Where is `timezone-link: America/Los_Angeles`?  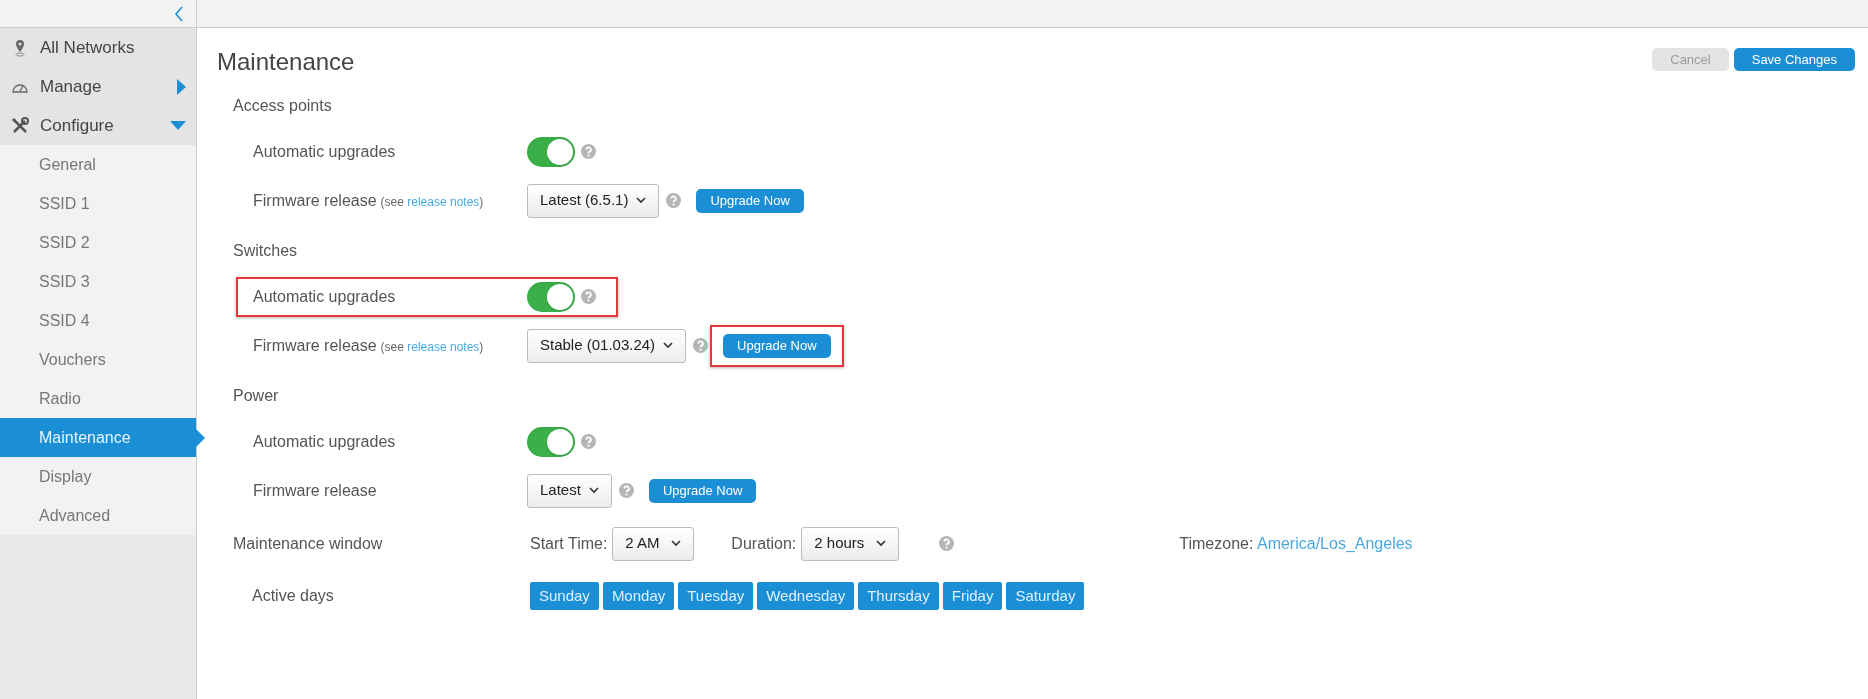
timezone-link: America/Los_Angeles is located at coordinates (1334, 543).